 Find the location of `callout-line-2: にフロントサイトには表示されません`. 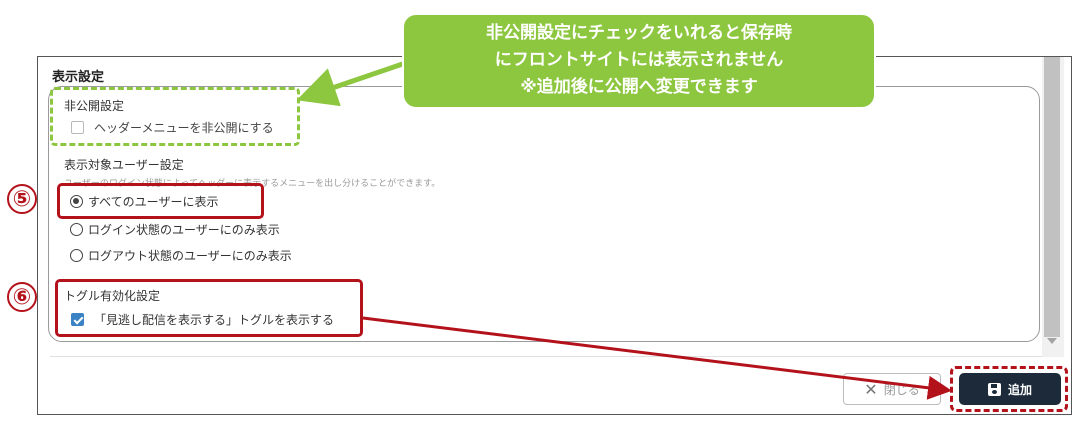

callout-line-2: にフロントサイトには表示されません is located at coordinates (639, 60).